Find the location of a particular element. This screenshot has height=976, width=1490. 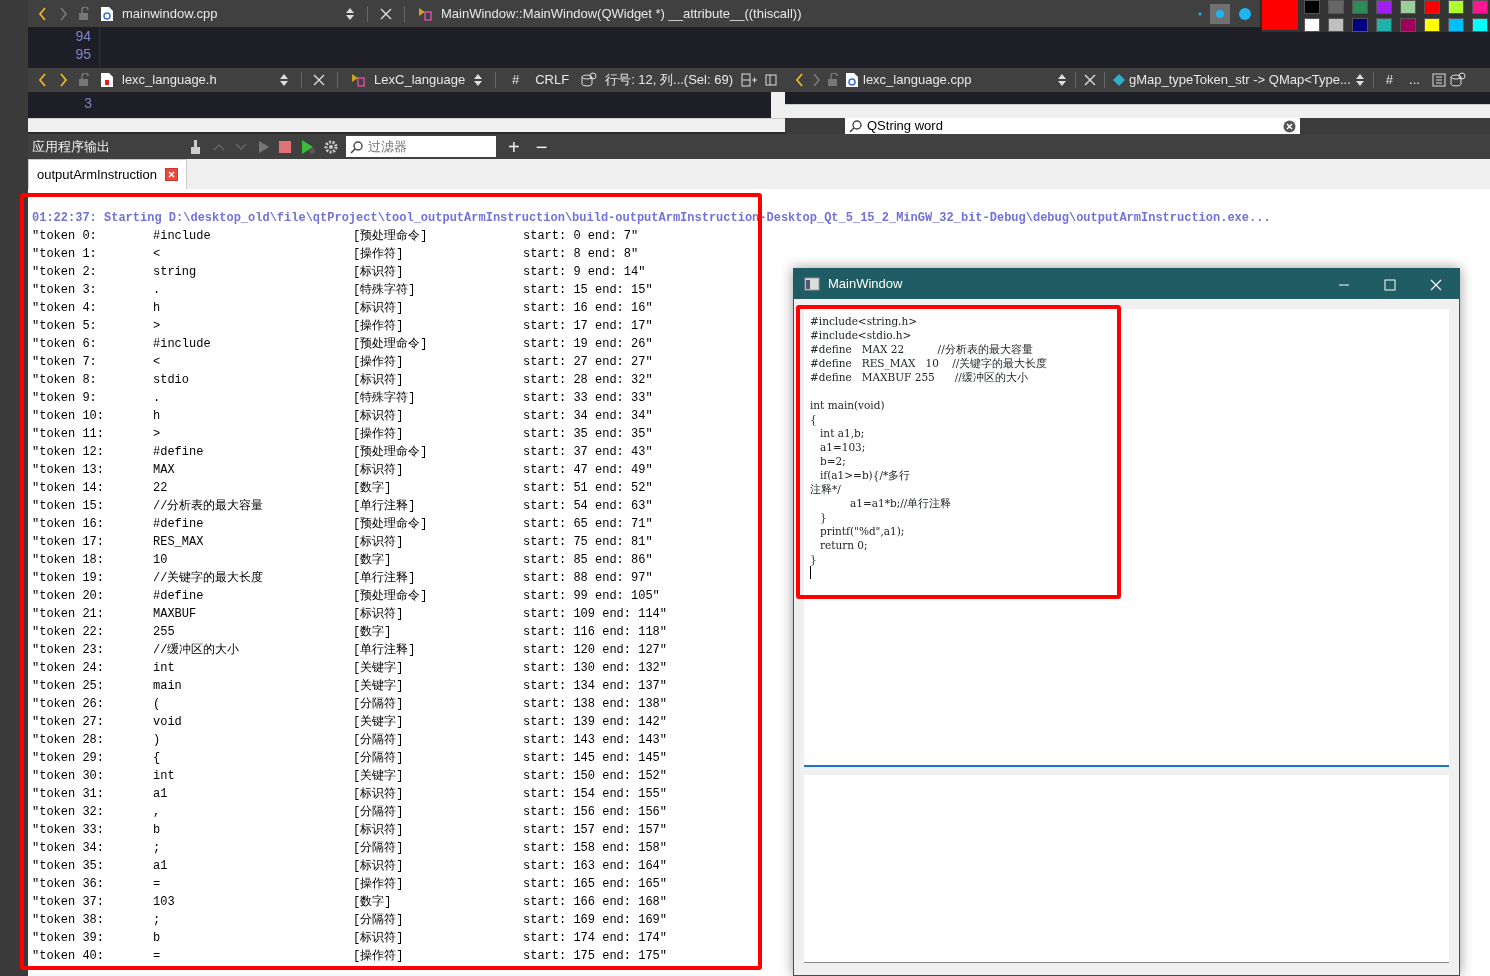

output-text: "token 35: is located at coordinates (68, 866).